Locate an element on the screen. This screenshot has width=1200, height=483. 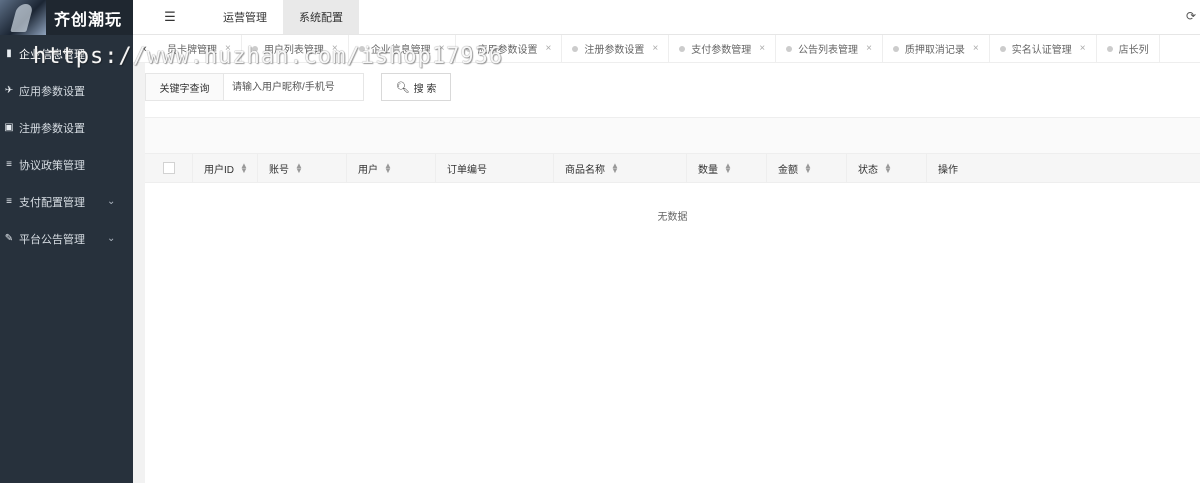
tab-label: 实名认证管理 is located at coordinates (1041, 50).